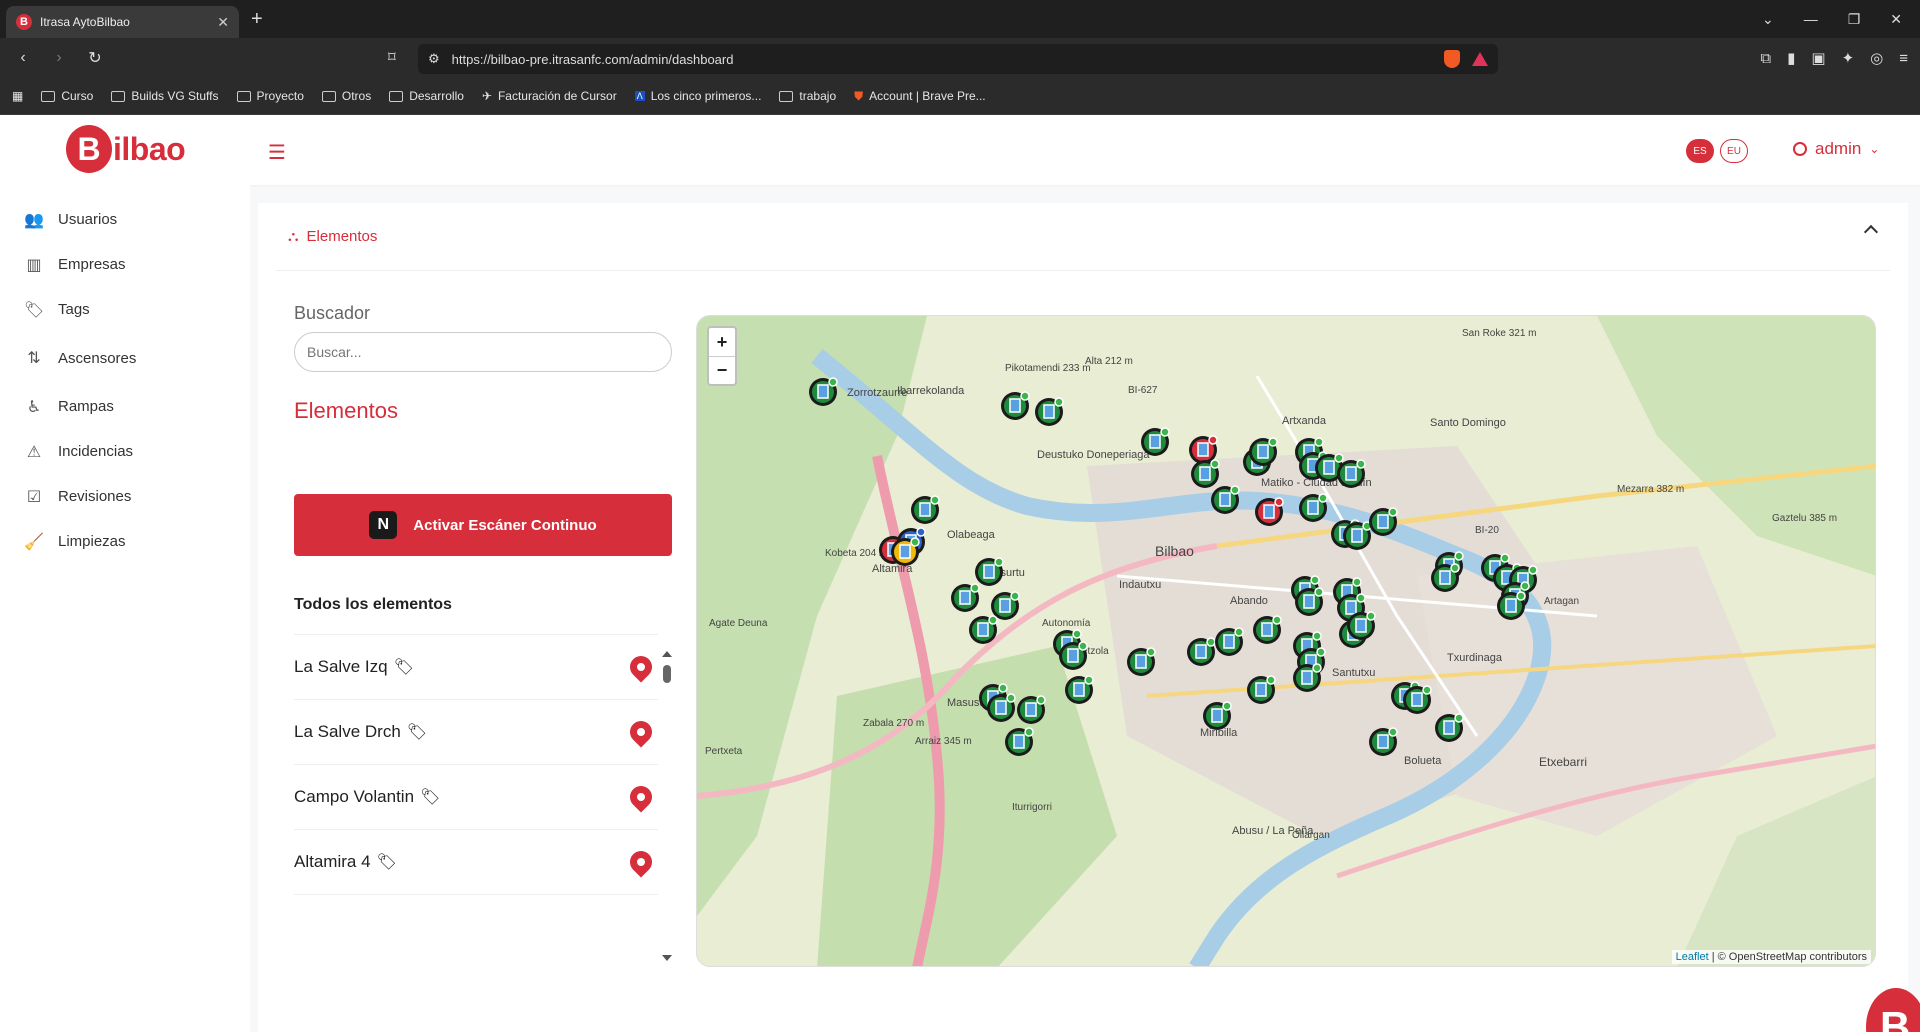 The height and width of the screenshot is (1032, 1920). What do you see at coordinates (125, 309) in the screenshot?
I see `sidebar-item-tags: 🏷 Tags` at bounding box center [125, 309].